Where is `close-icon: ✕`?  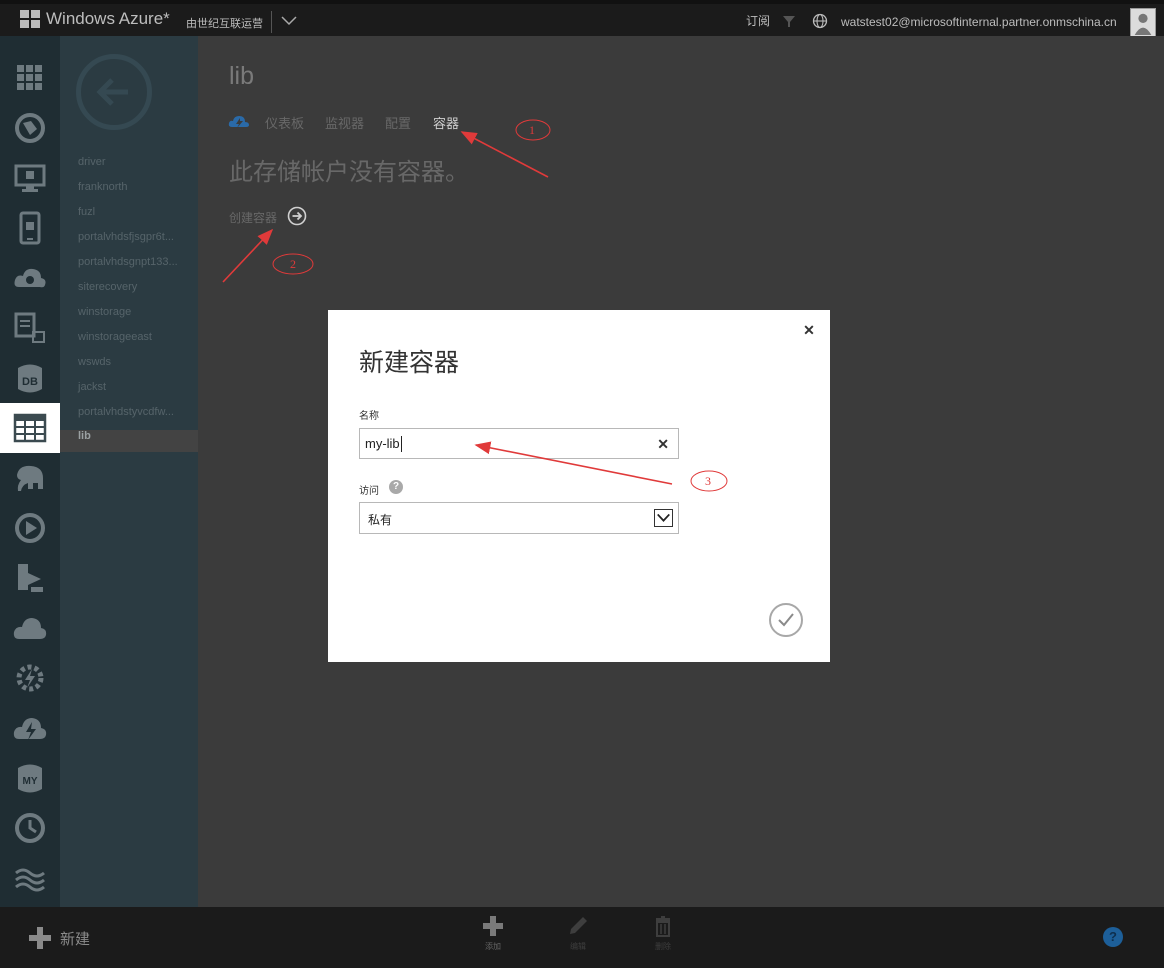
close-icon: ✕ is located at coordinates (809, 330).